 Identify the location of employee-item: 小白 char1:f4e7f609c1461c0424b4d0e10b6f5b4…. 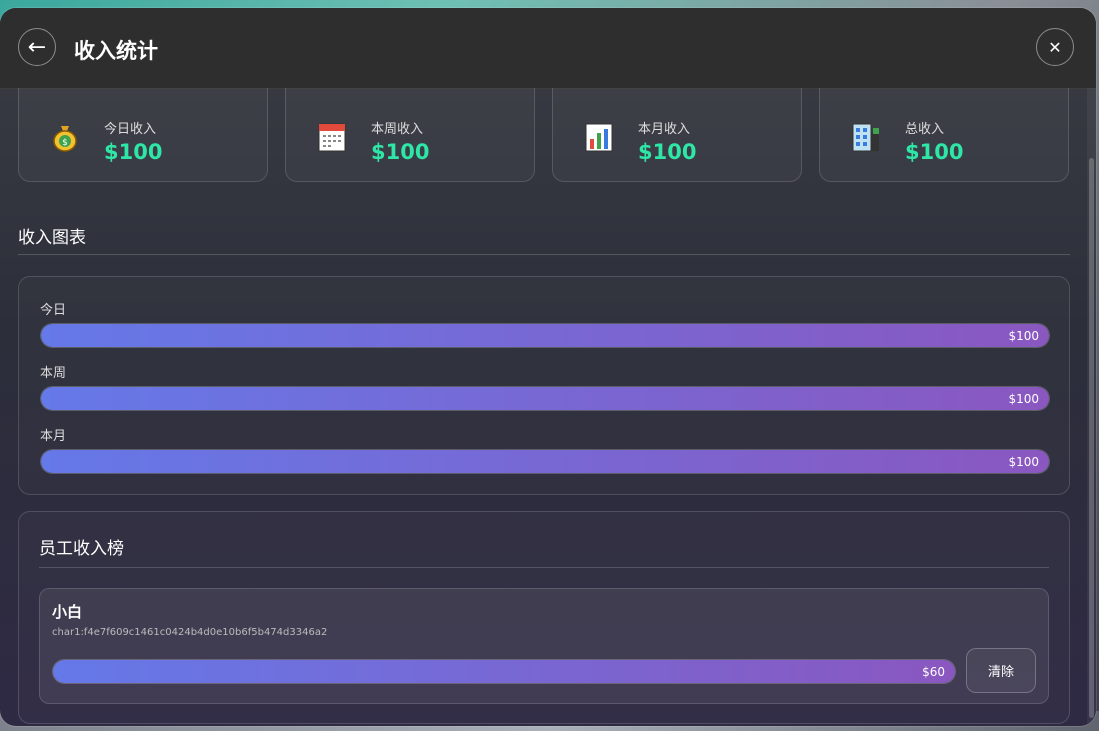
(544, 646).